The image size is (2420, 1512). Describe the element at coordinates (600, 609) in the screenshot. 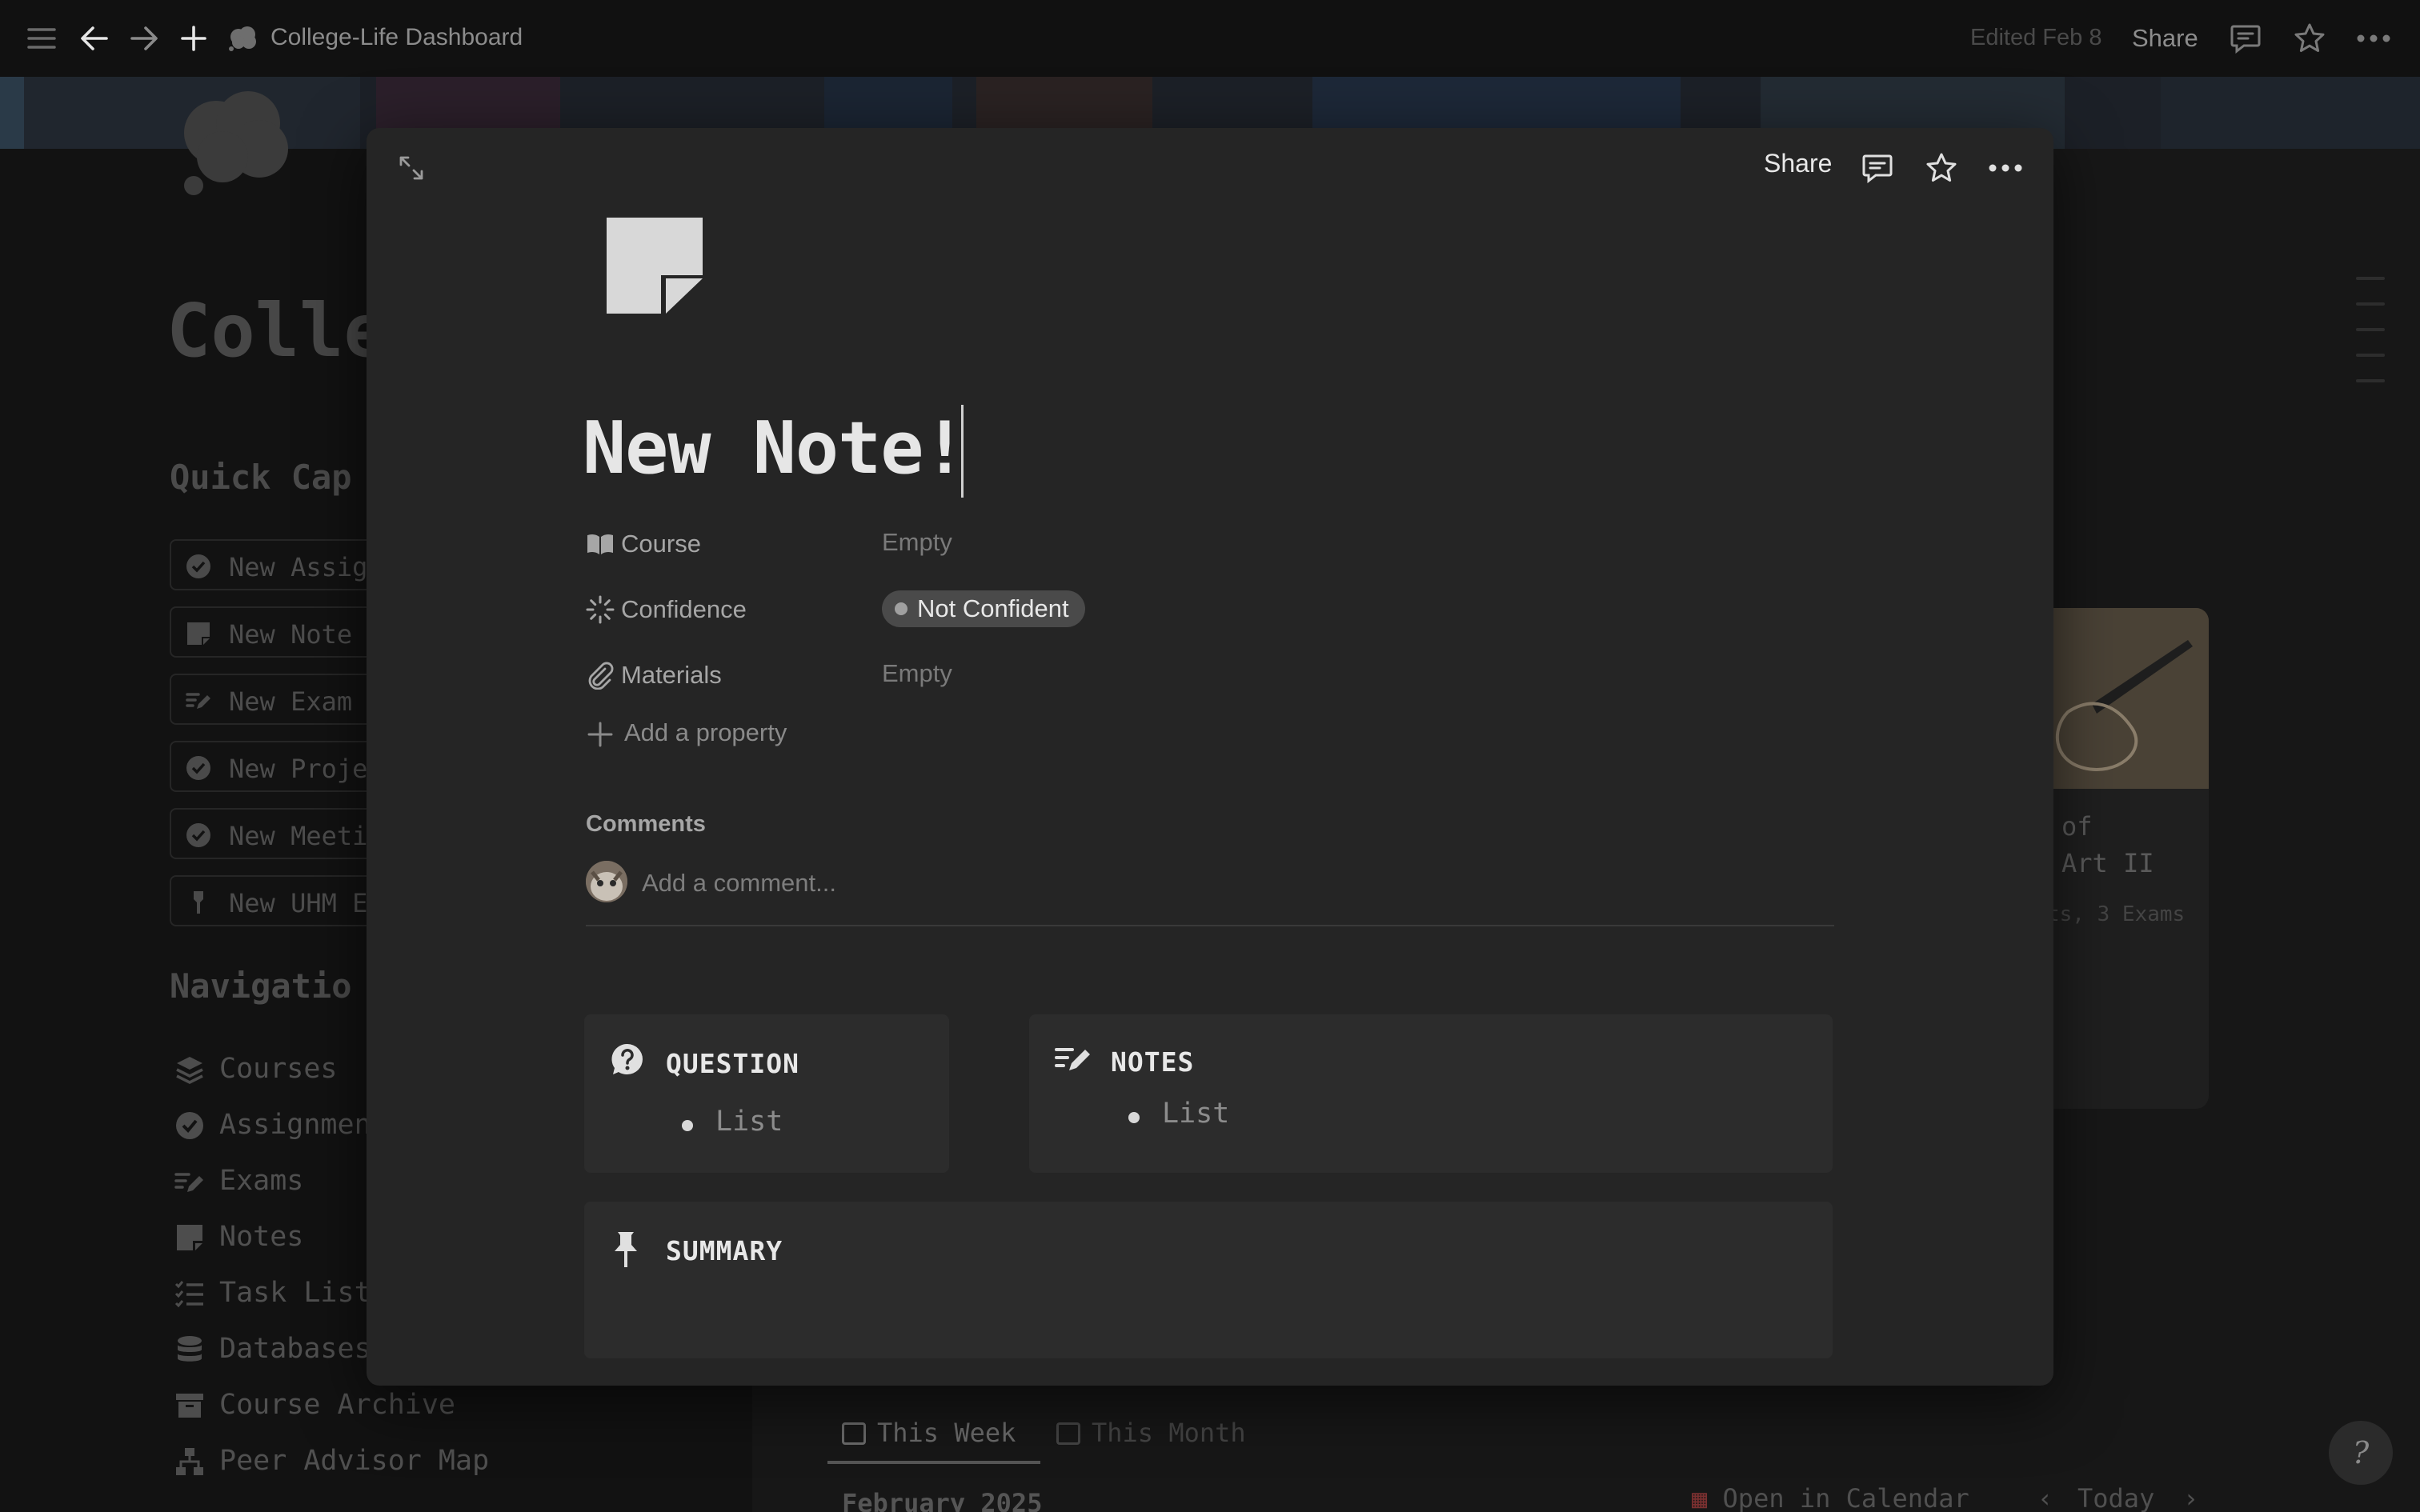

I see `loading-spinner-icon` at that location.